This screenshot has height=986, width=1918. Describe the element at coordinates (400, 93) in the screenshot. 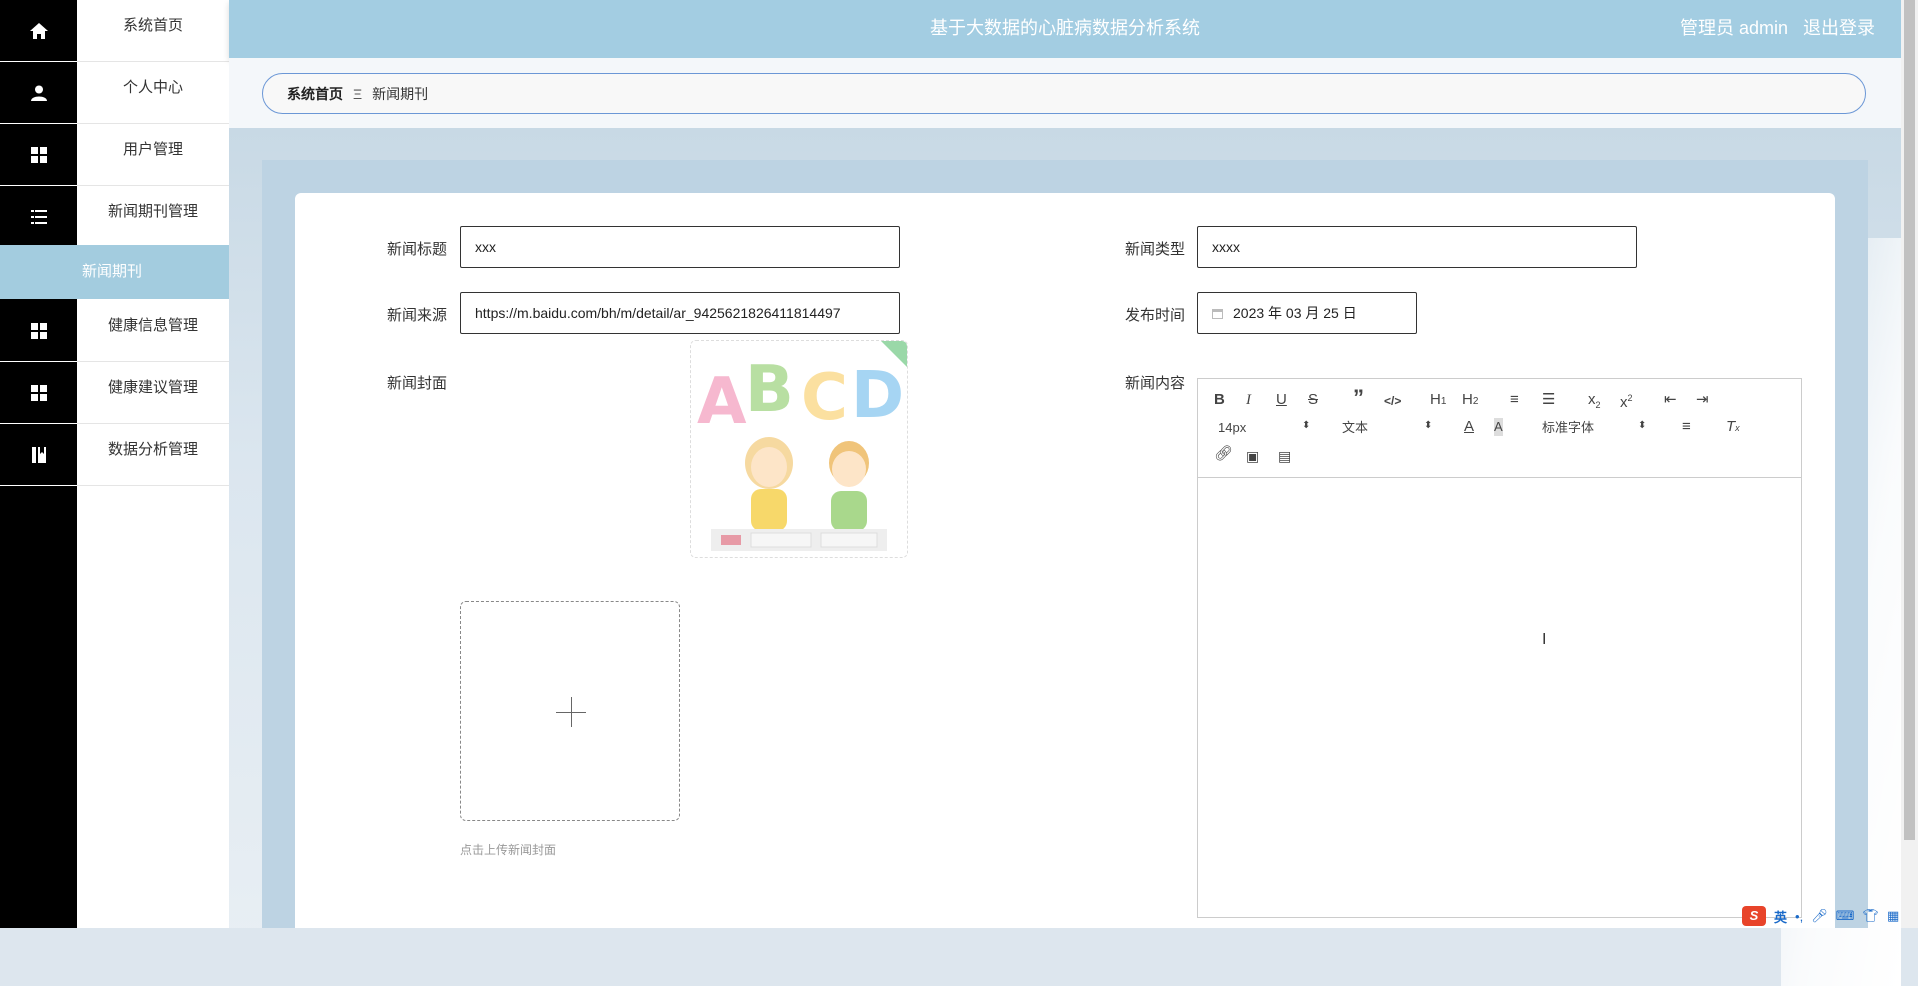

I see `breadcrumb-current: 新闻期刊` at that location.